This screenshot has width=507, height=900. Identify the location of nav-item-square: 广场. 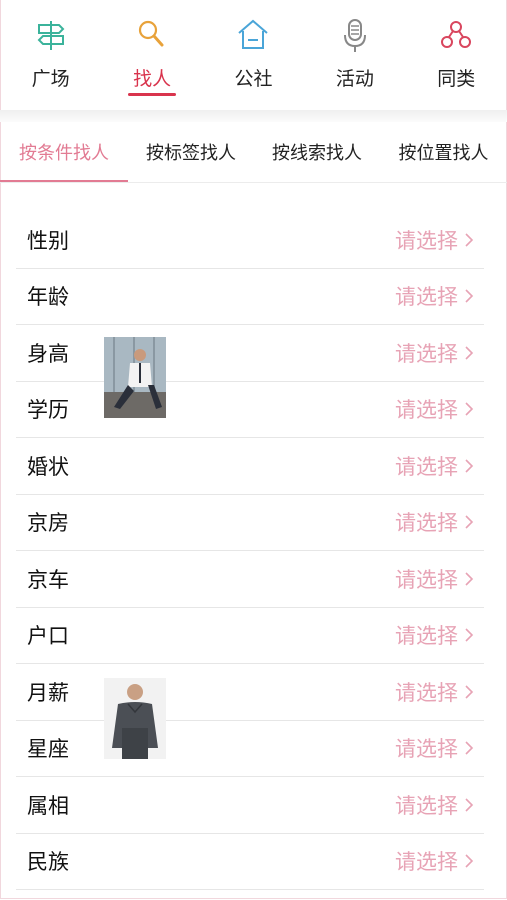
(51, 55).